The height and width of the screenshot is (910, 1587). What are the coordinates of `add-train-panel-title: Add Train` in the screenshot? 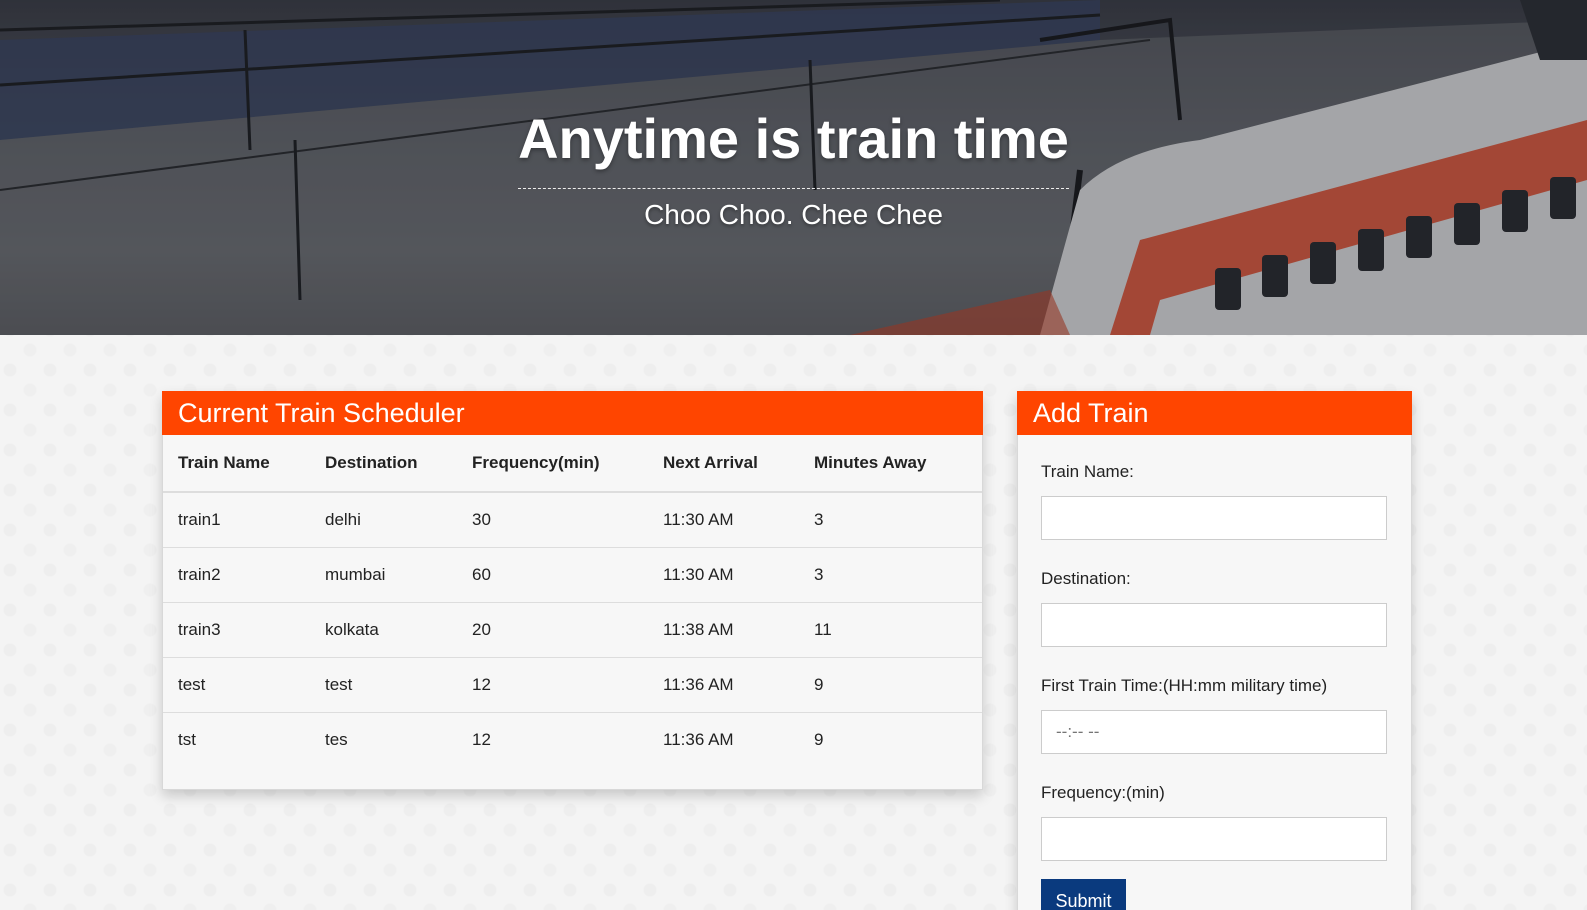 It's located at (1214, 413).